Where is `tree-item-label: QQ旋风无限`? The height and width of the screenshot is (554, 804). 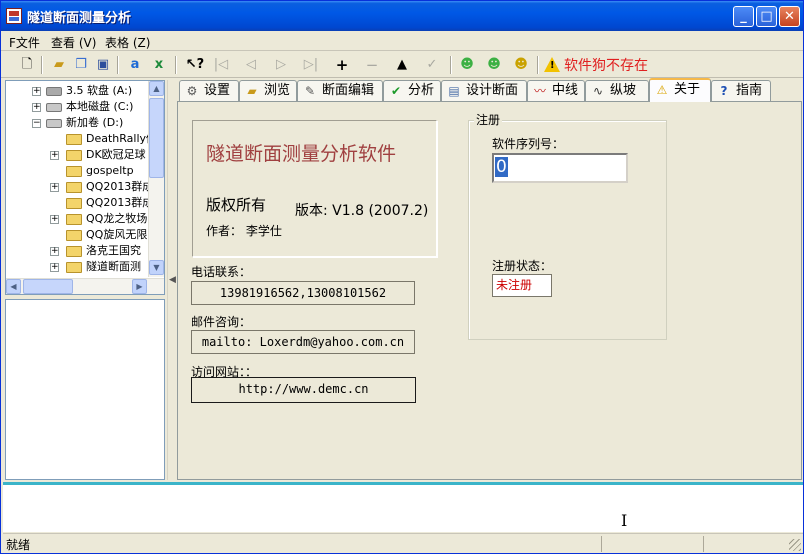 tree-item-label: QQ旋风无限 is located at coordinates (117, 234).